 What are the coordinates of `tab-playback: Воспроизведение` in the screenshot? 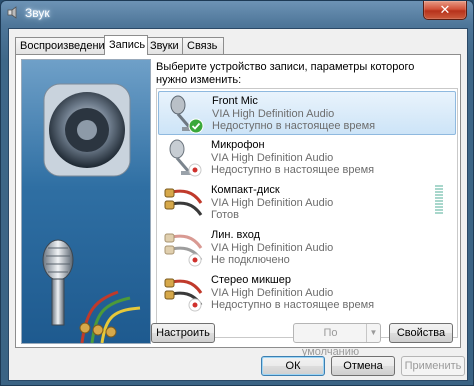 It's located at (63, 45).